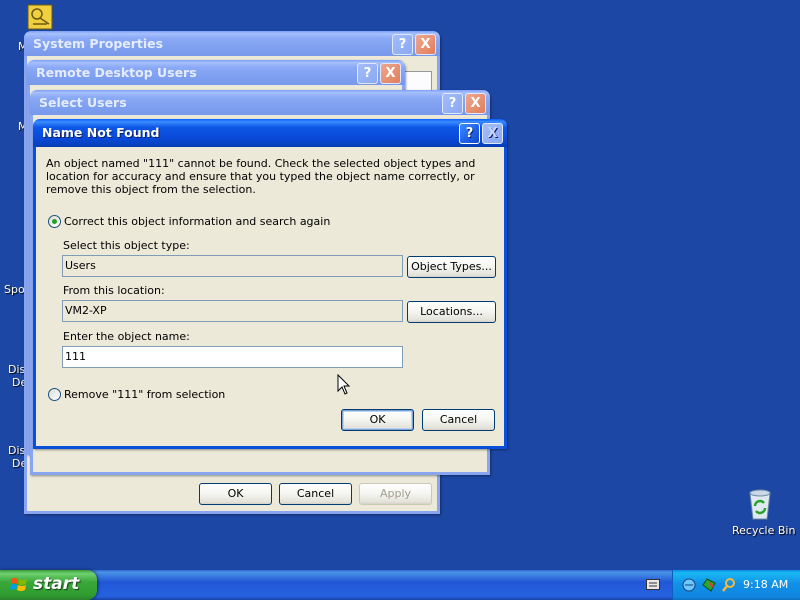 The width and height of the screenshot is (800, 600). What do you see at coordinates (18, 584) in the screenshot?
I see `windows-logo-icon` at bounding box center [18, 584].